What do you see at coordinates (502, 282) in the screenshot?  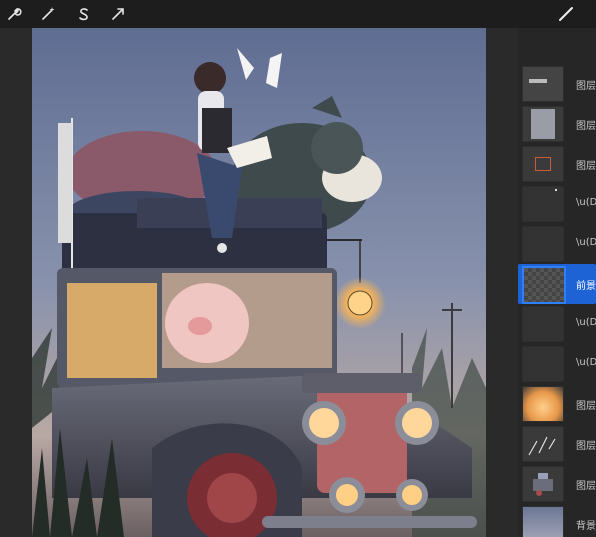 I see `panel-gutter` at bounding box center [502, 282].